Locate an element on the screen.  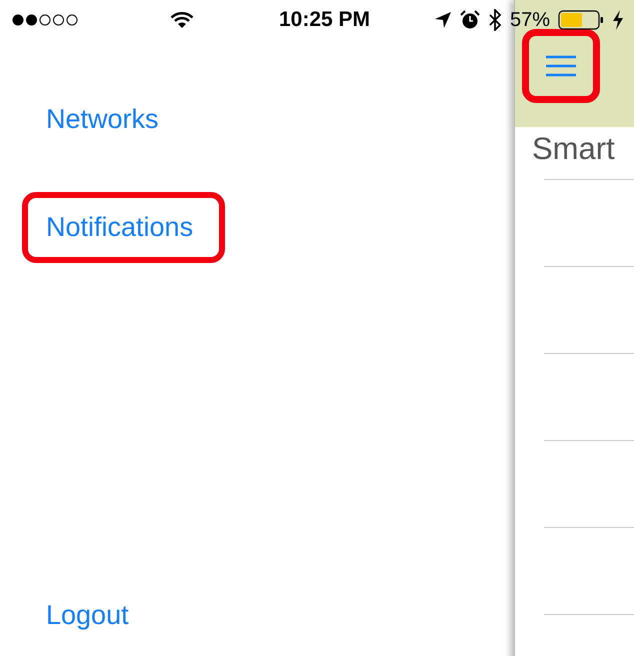
menu-item: Networks is located at coordinates (106, 119).